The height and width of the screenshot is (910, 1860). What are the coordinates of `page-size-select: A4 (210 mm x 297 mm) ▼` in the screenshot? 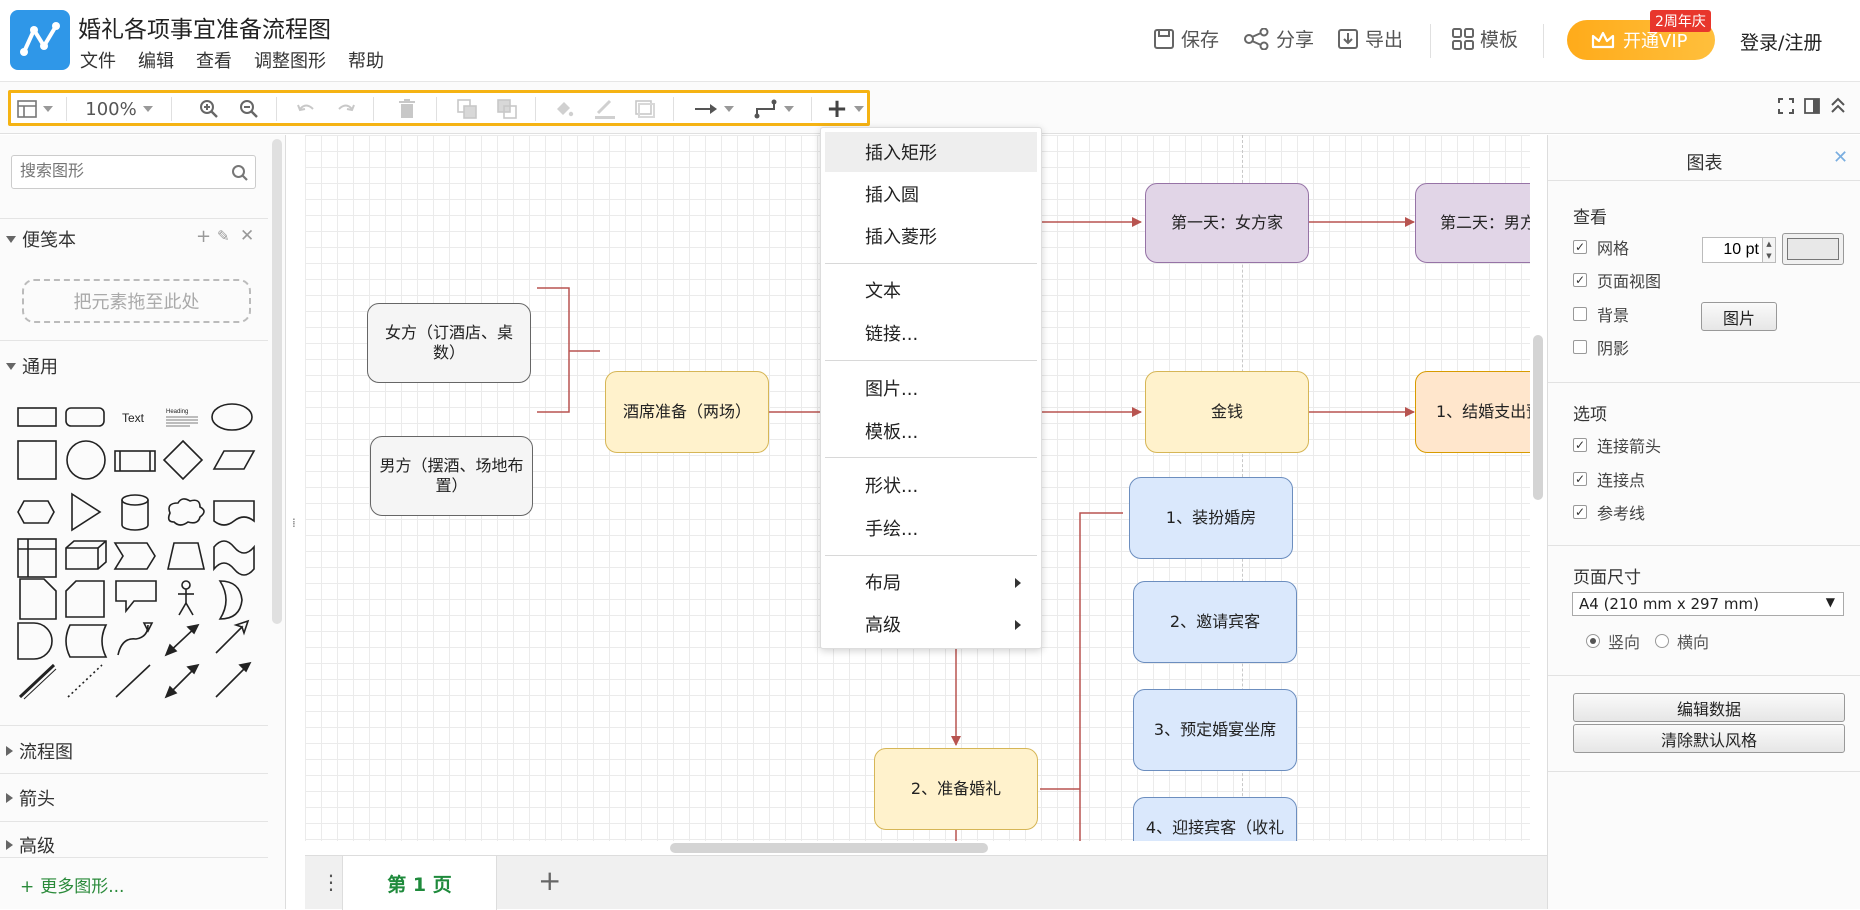 It's located at (1708, 604).